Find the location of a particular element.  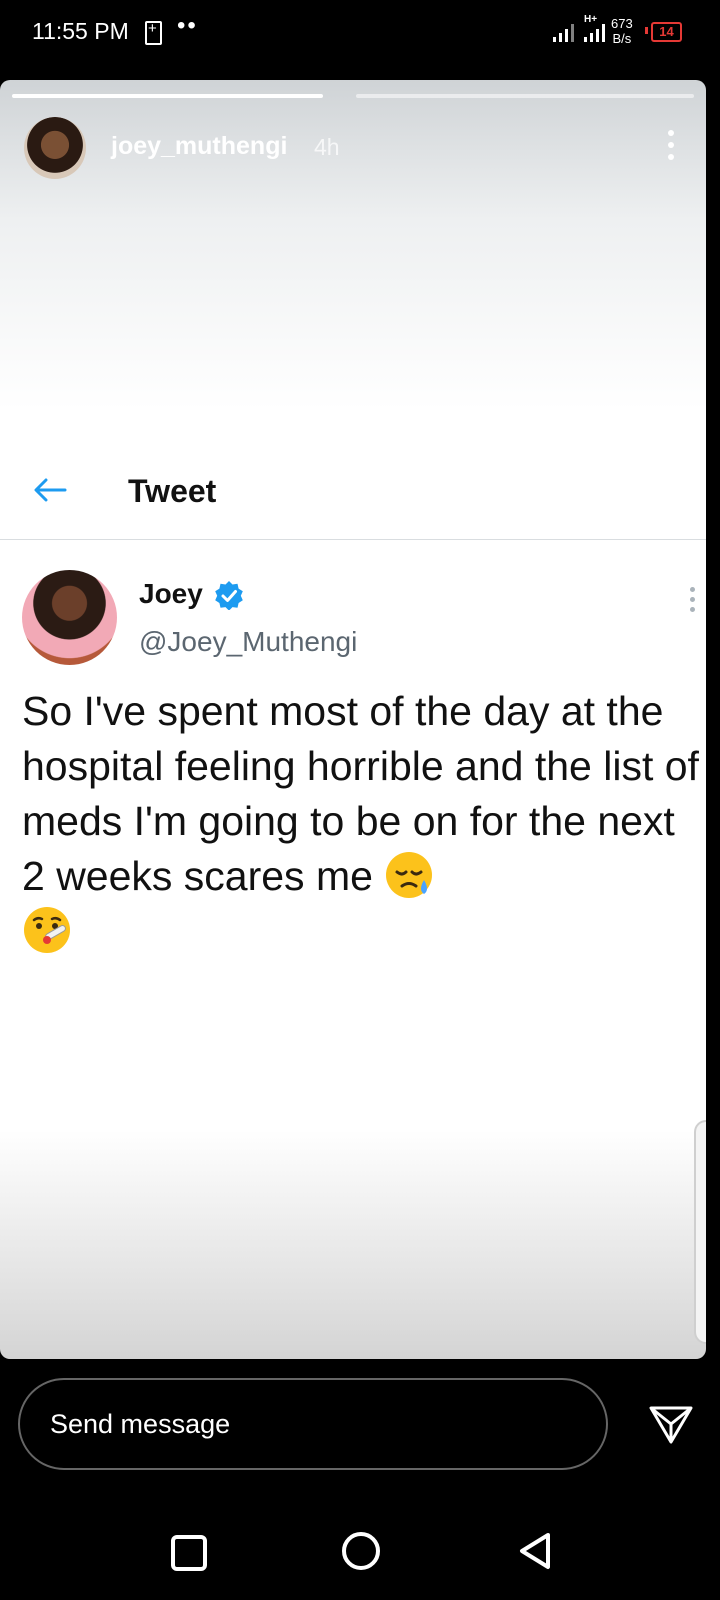

send-message-input: Send message is located at coordinates (313, 1424).